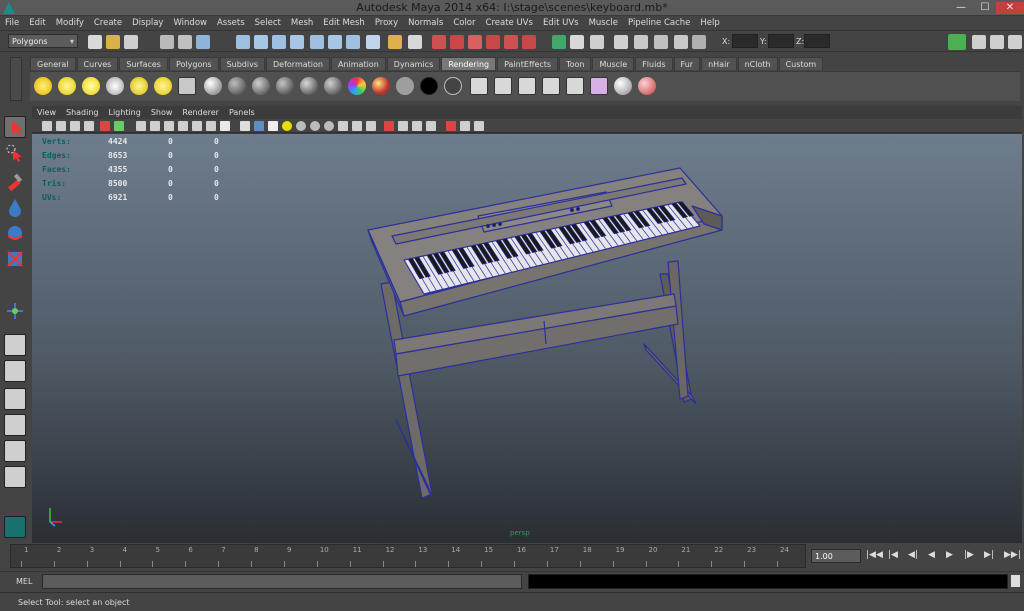  Describe the element at coordinates (190, 23) in the screenshot. I see `menu-window: Window` at that location.